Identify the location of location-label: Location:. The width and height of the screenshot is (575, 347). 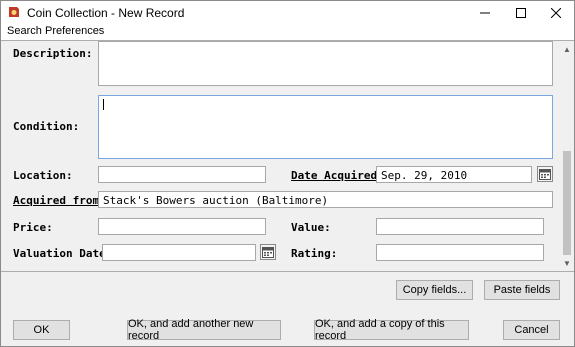
(43, 175).